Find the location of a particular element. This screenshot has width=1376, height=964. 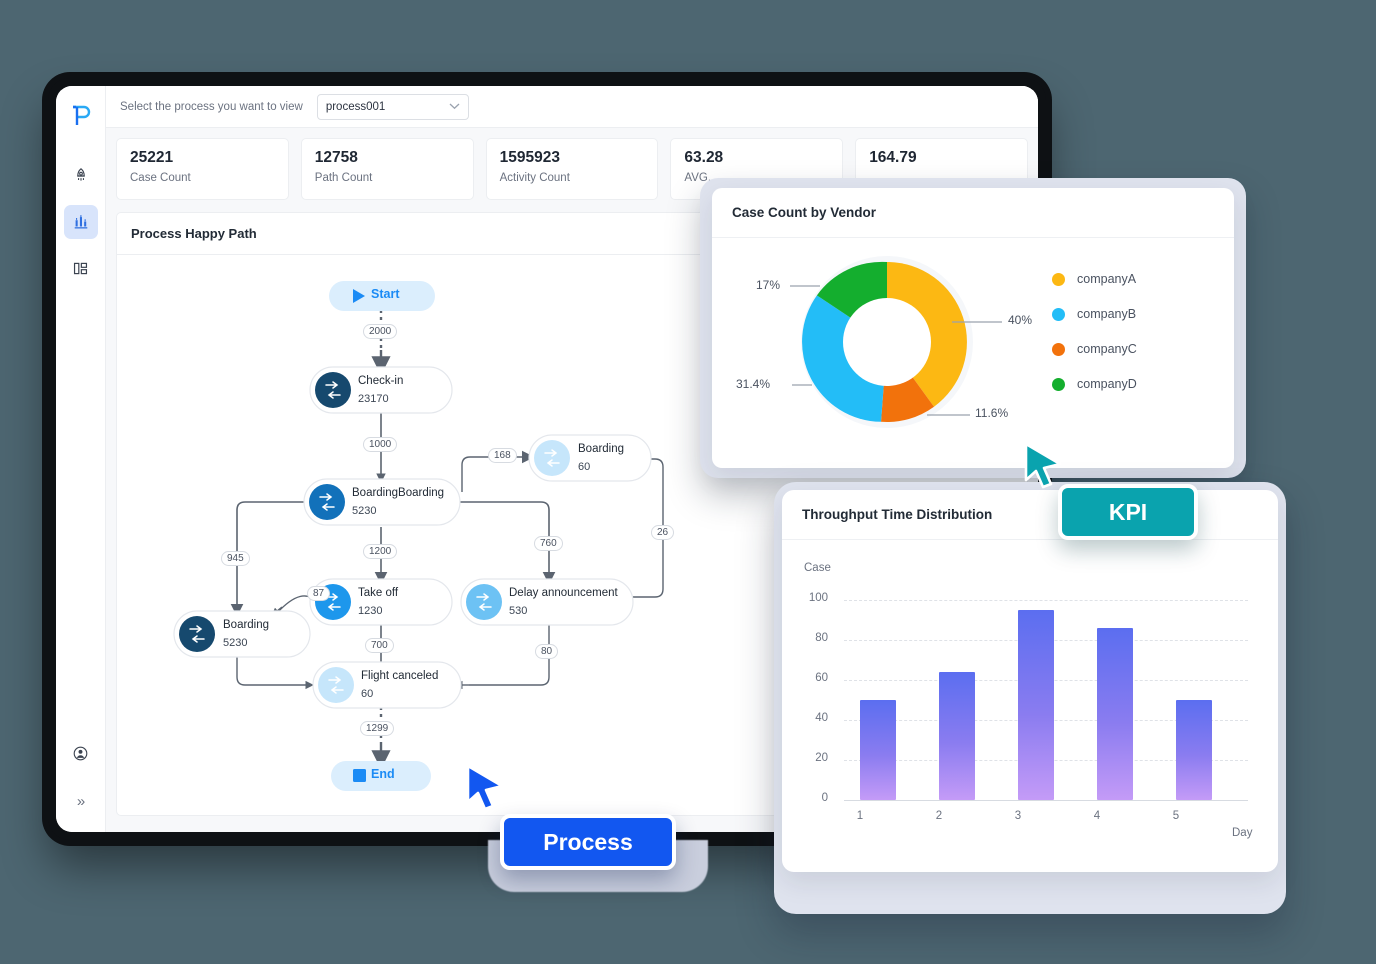

kpi-value: 1595923 is located at coordinates (529, 157).